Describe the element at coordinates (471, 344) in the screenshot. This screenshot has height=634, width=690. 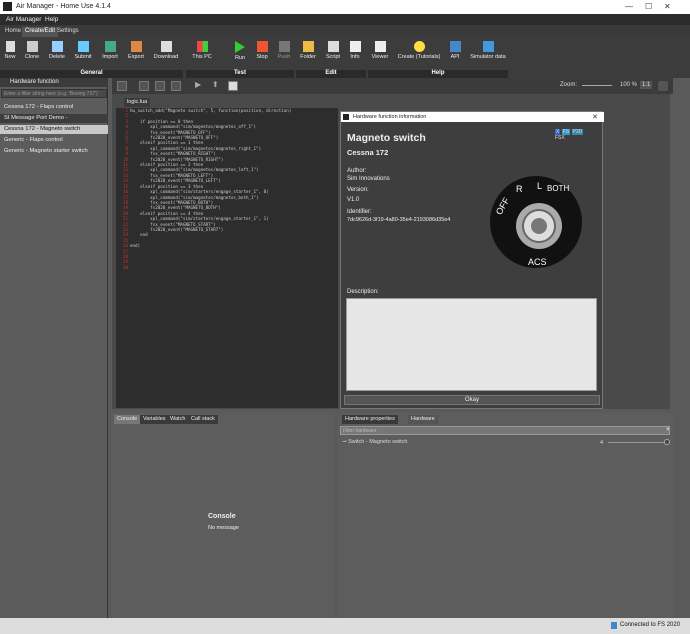
I see `description-box` at that location.